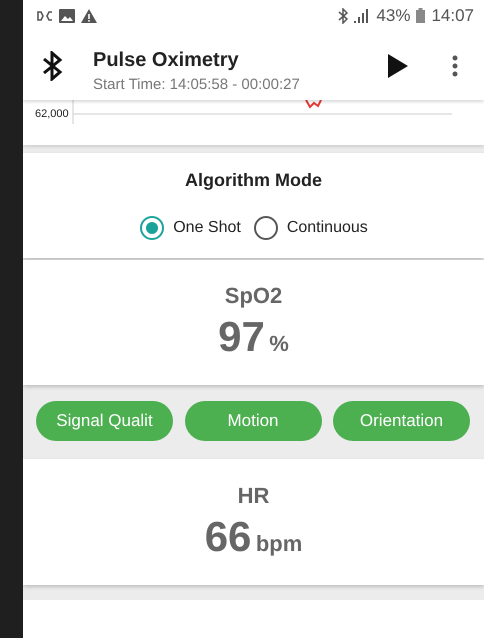 The width and height of the screenshot is (484, 638). Describe the element at coordinates (310, 227) in the screenshot. I see `radio-option: Continuous` at that location.